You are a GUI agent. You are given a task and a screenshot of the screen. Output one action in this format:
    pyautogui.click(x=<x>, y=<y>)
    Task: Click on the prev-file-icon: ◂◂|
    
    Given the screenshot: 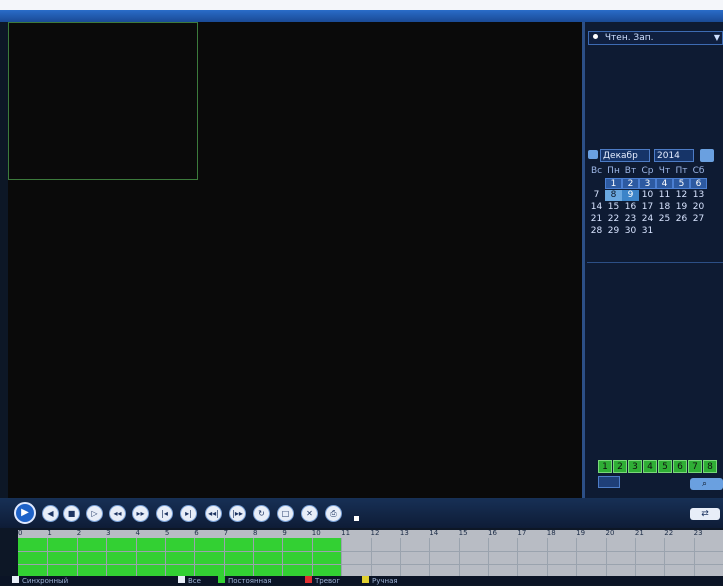 What is the action you would take?
    pyautogui.click(x=213, y=513)
    